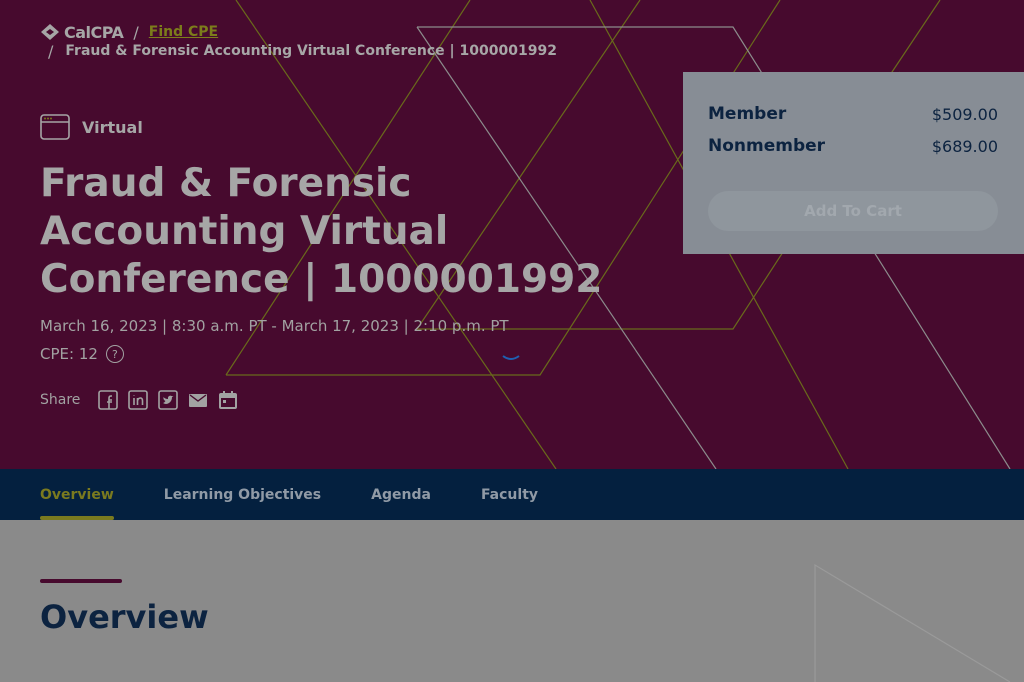 The height and width of the screenshot is (682, 1024). What do you see at coordinates (964, 114) in the screenshot?
I see `member-price: $509.00` at bounding box center [964, 114].